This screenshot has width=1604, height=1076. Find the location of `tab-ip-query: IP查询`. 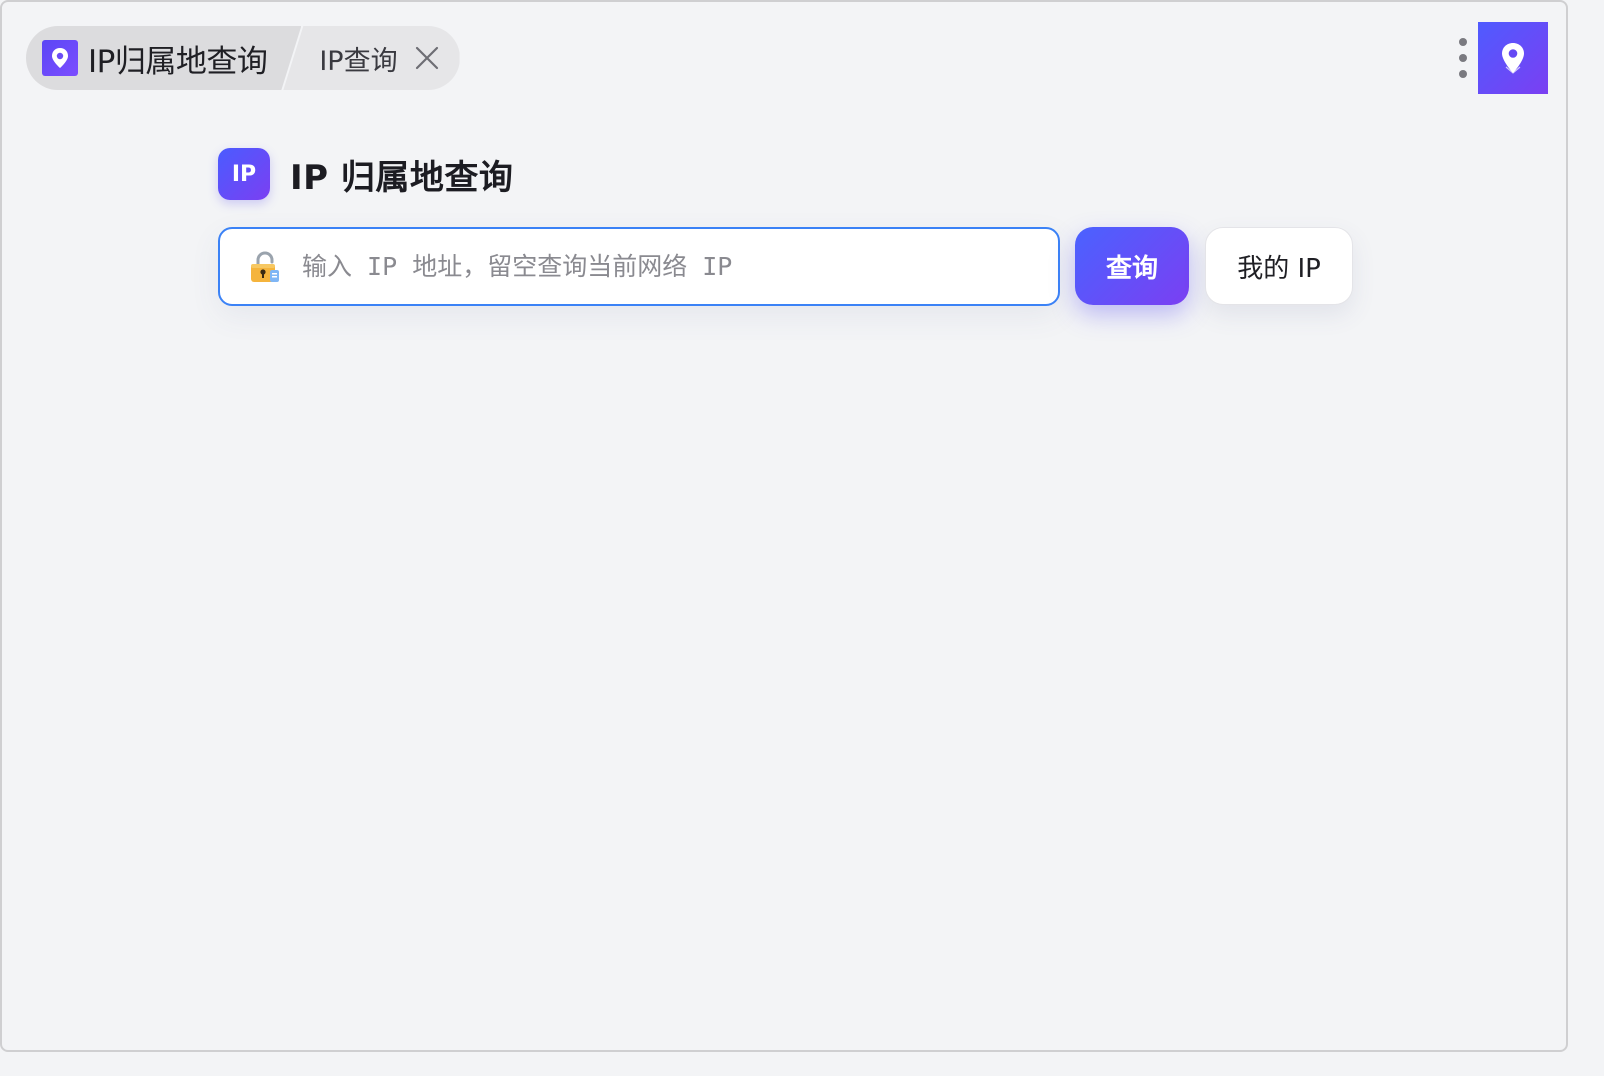

tab-ip-query: IP查询 is located at coordinates (371, 58).